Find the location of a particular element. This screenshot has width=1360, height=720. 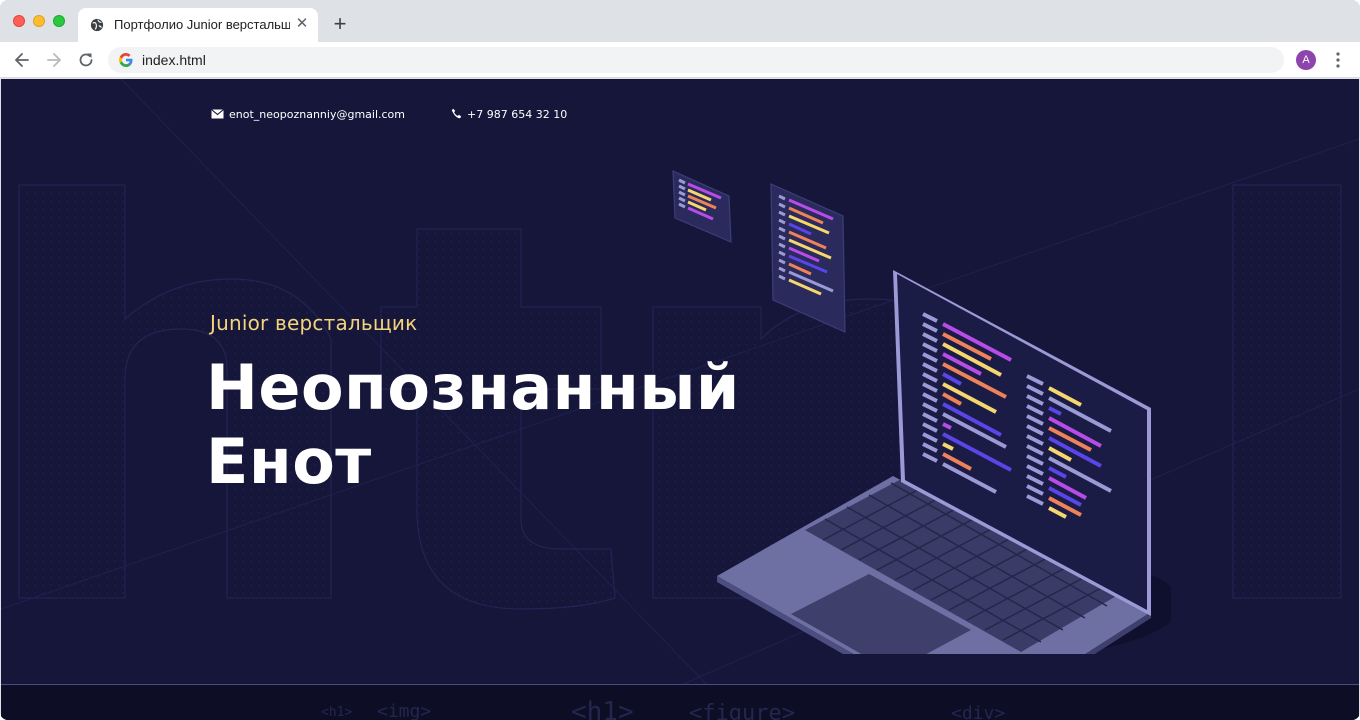

decorative-tags: <h1> <img> <h1> <figure> <div> is located at coordinates (680, 702).